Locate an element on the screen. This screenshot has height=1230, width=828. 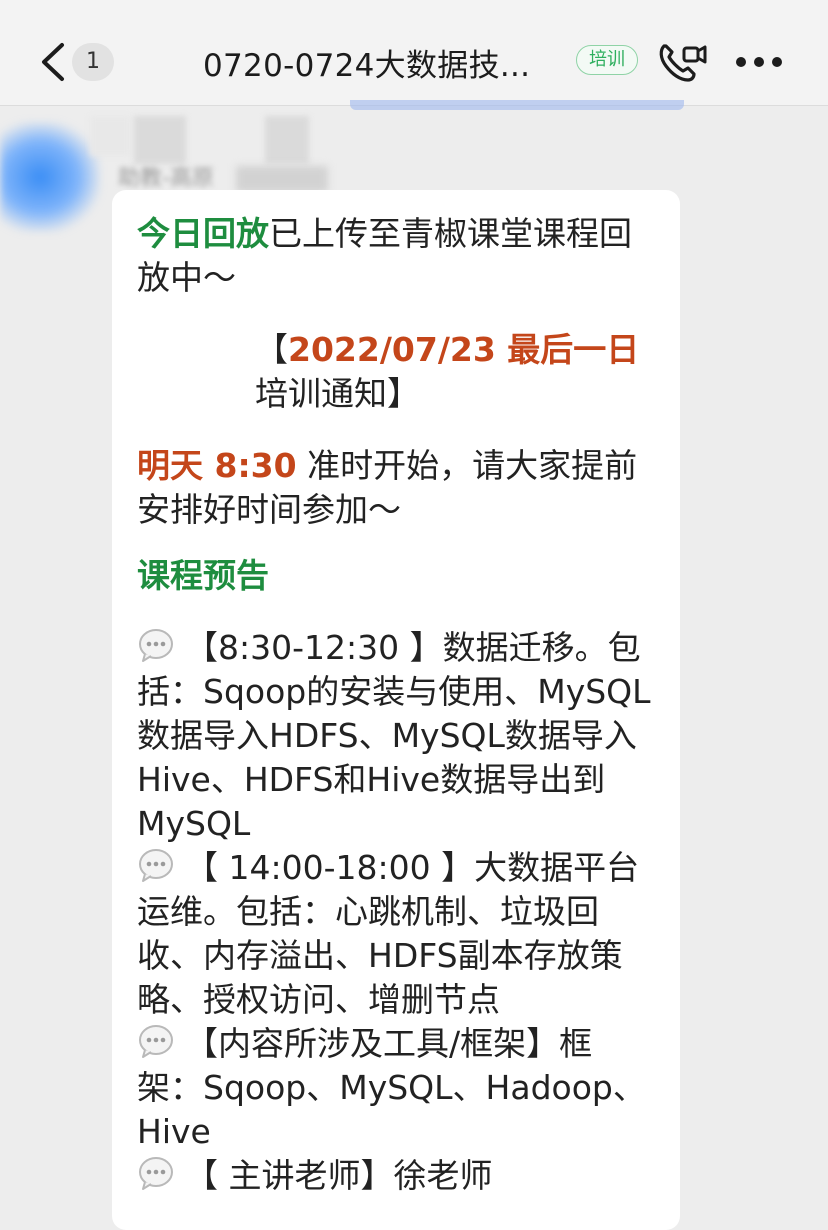
replay-highlight: 今日回放 is located at coordinates (203, 233).